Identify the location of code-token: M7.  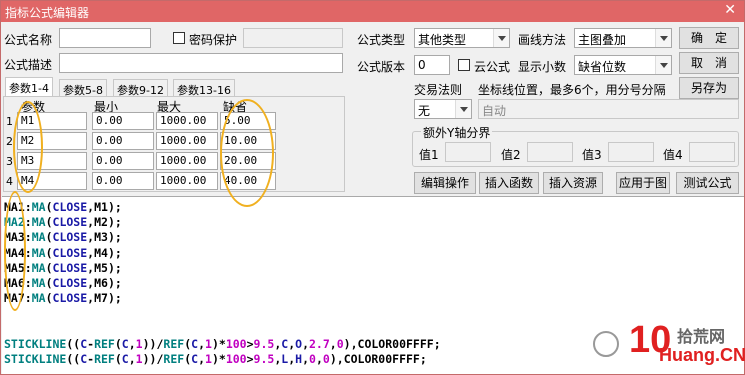
(101, 298).